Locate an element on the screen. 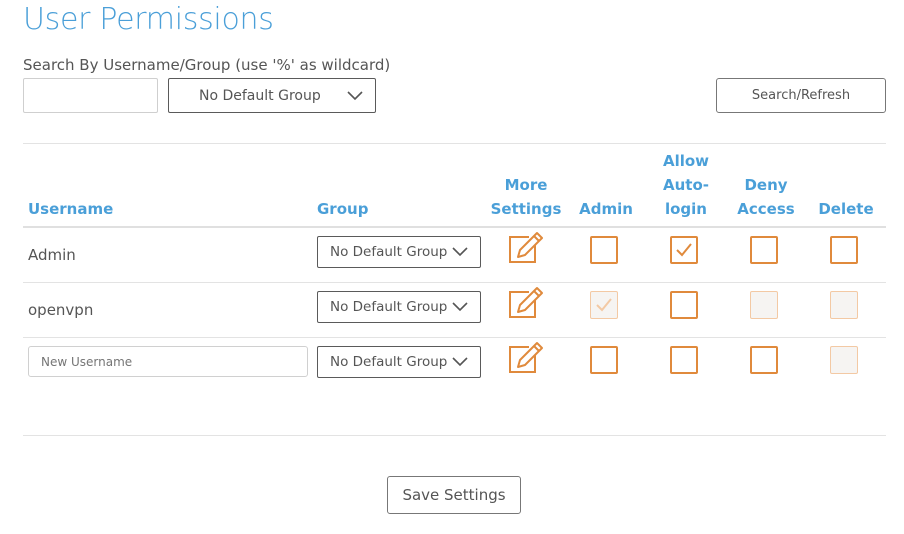 The width and height of the screenshot is (904, 534). divider-top is located at coordinates (454, 143).